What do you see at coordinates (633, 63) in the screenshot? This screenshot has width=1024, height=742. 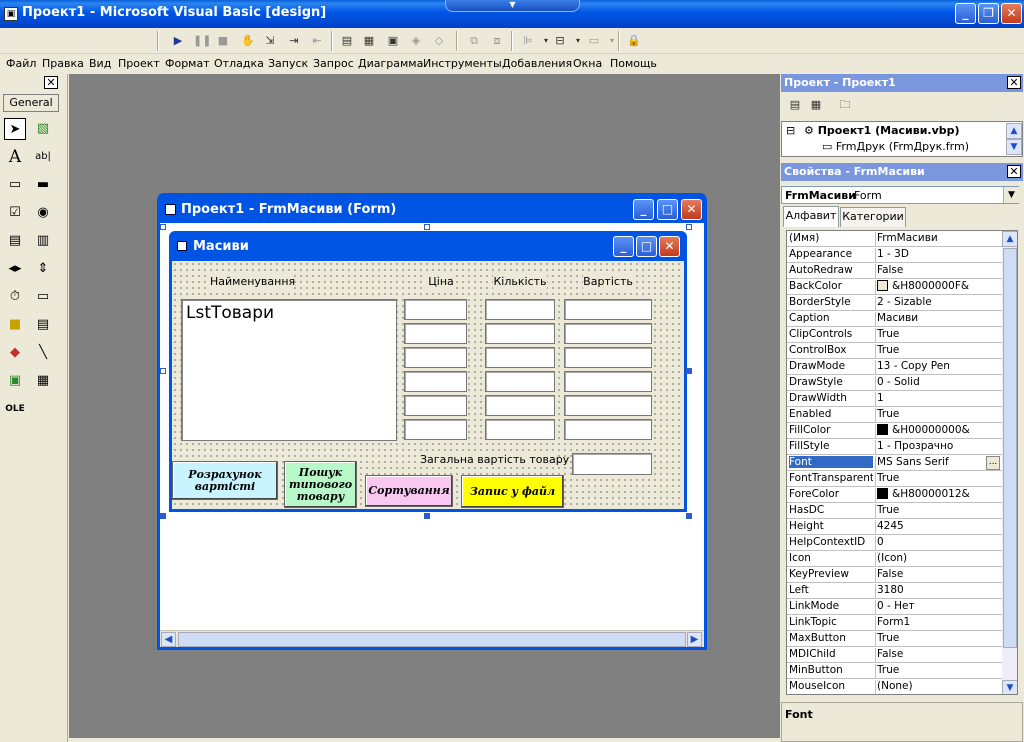 I see `menu-help: Помощь` at bounding box center [633, 63].